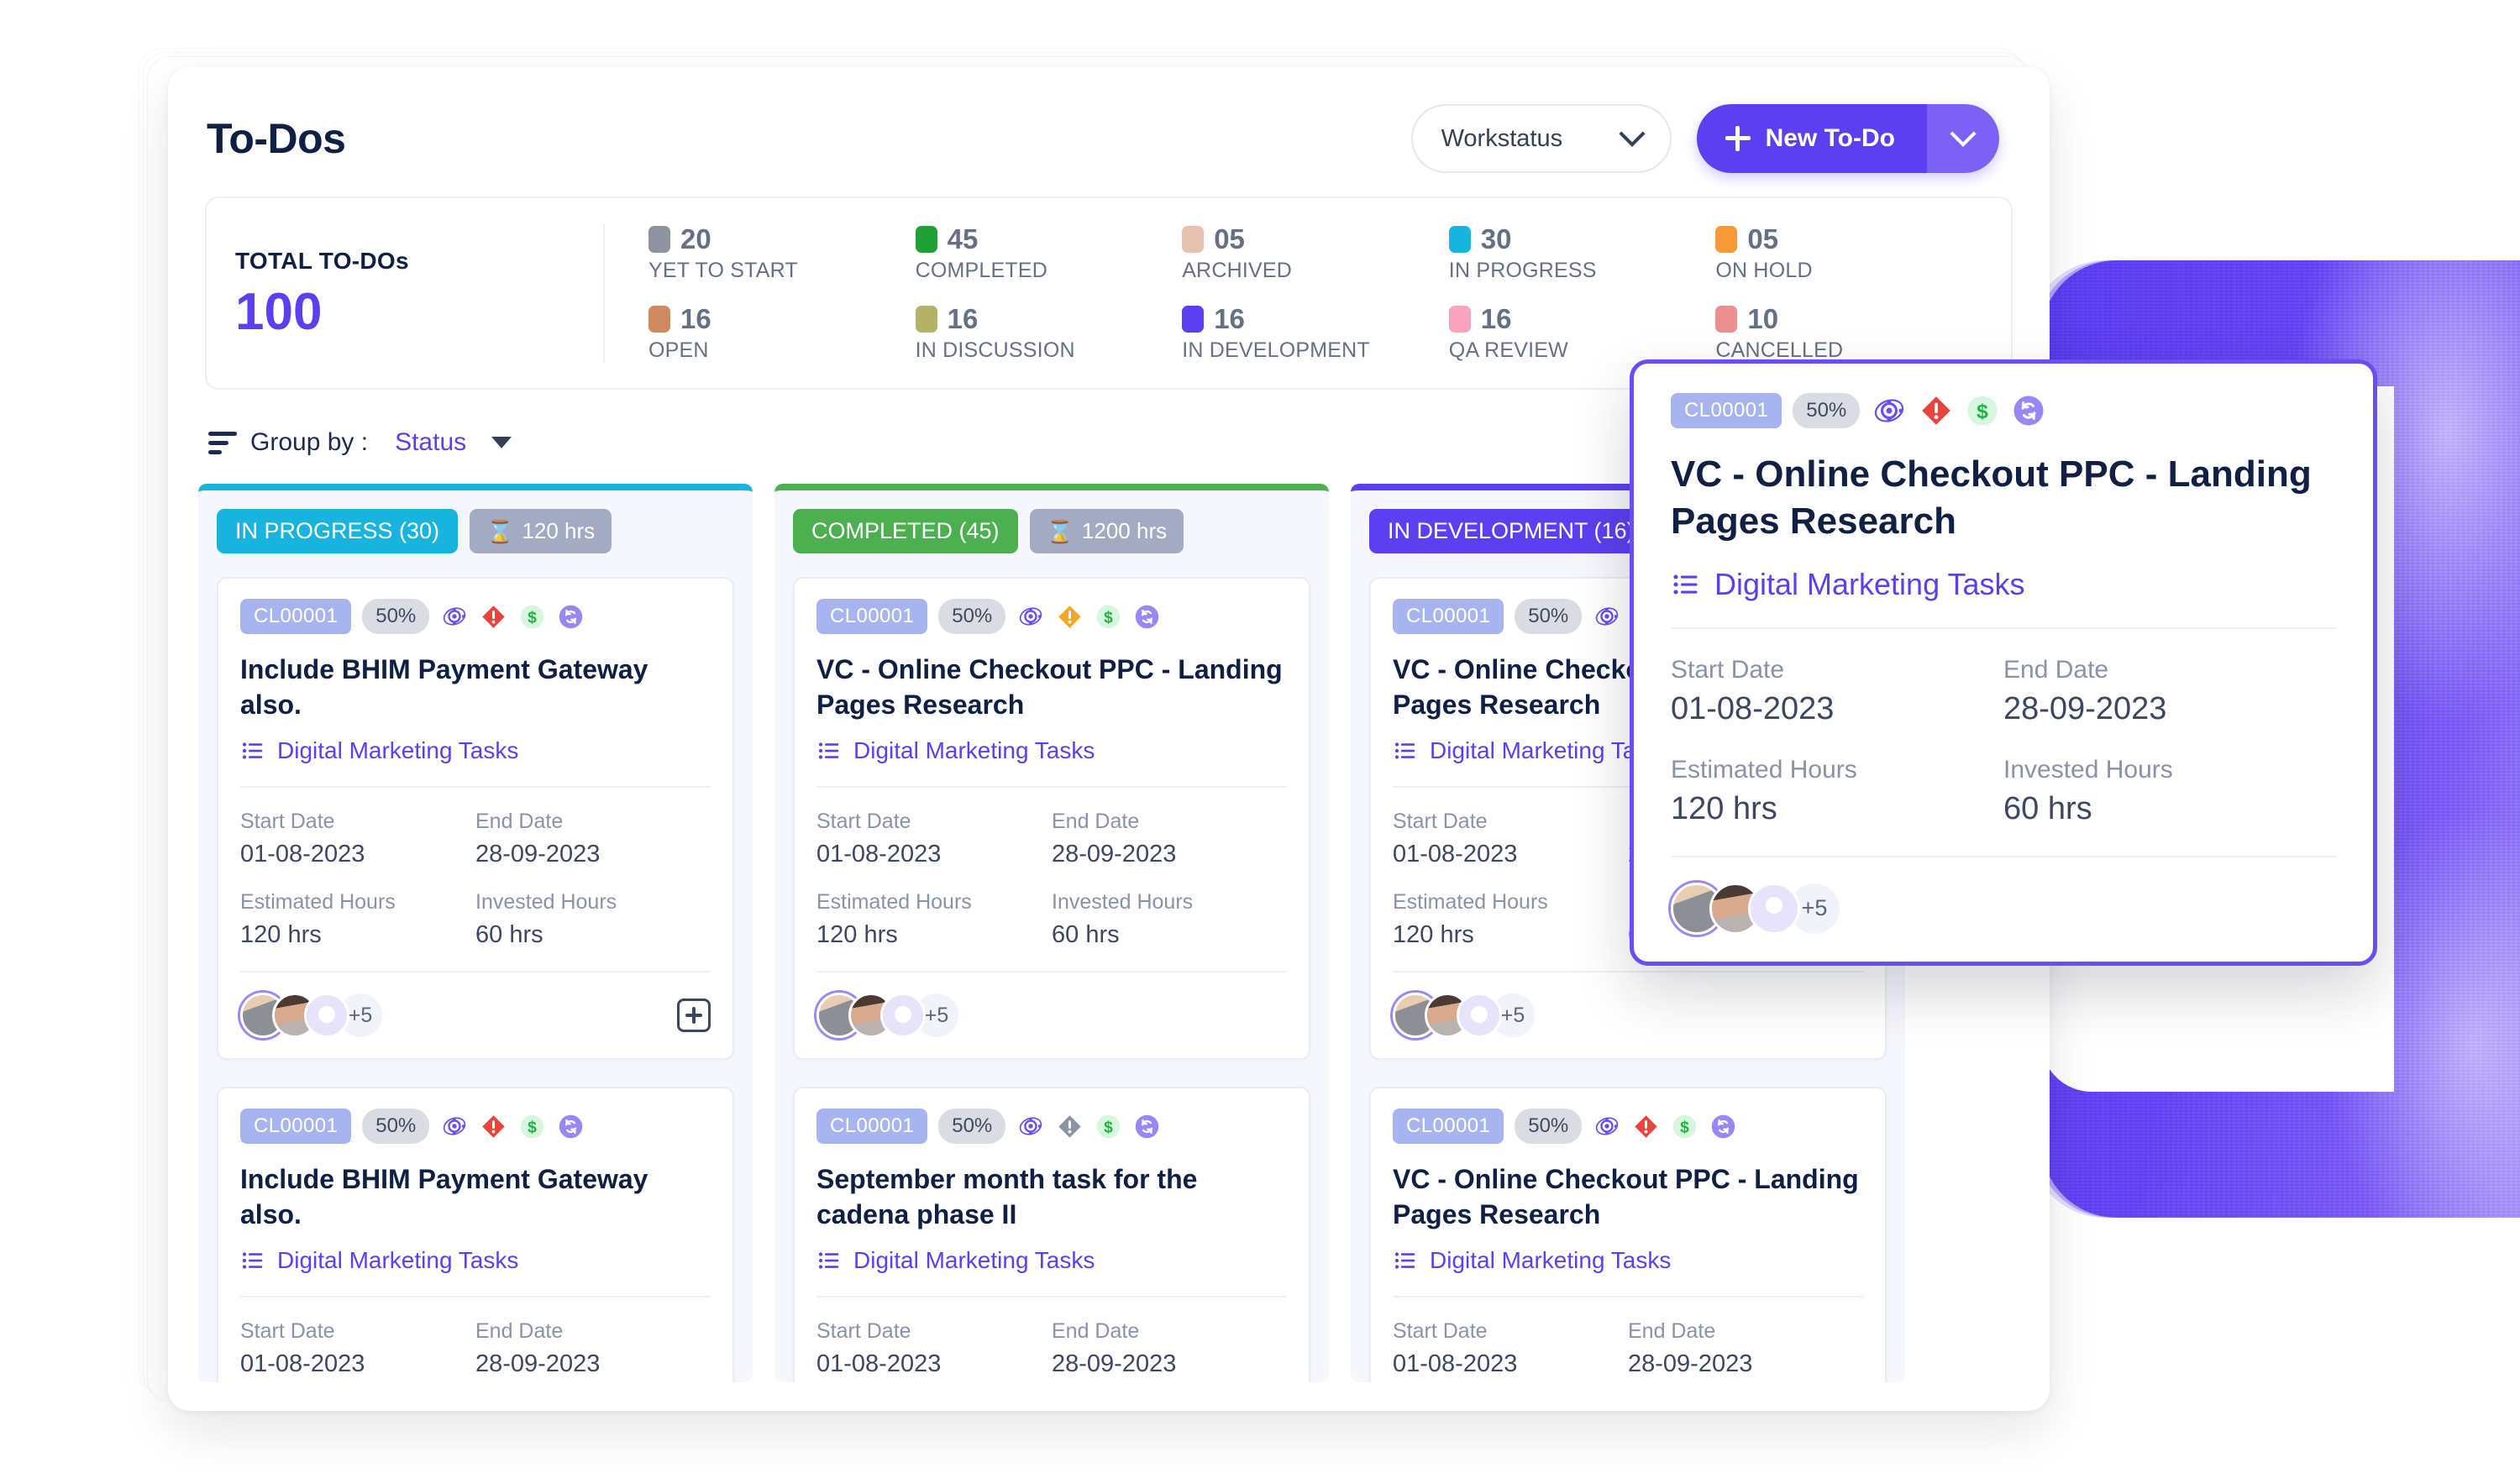 The height and width of the screenshot is (1473, 2520). What do you see at coordinates (1869, 583) in the screenshot?
I see `detail-project-name: Digital Marketing Tasks` at bounding box center [1869, 583].